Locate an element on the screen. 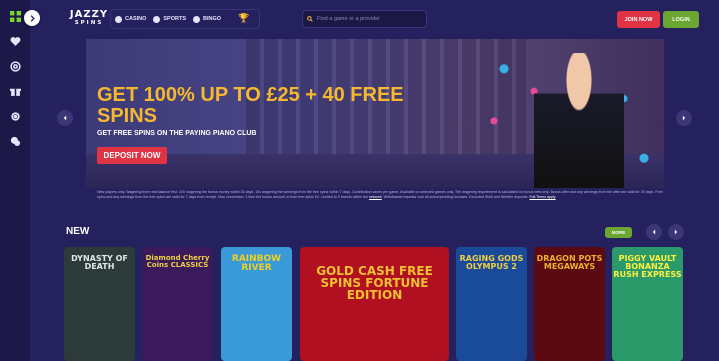 The image size is (719, 361). nav-casino-label: CASINO is located at coordinates (136, 19).